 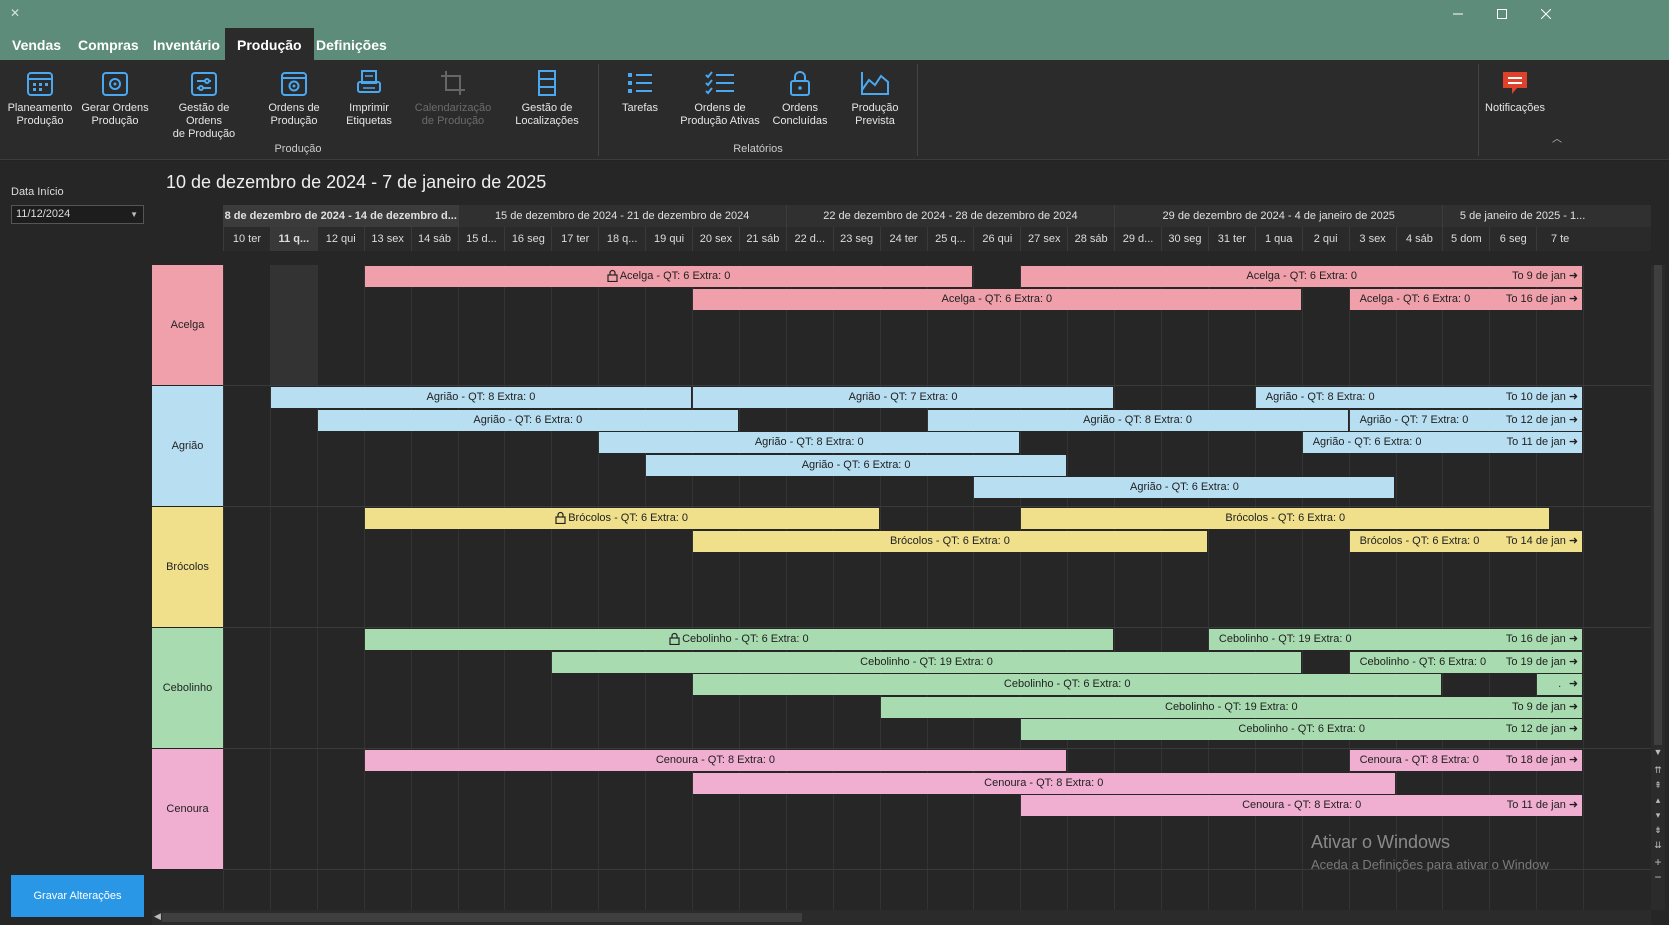 What do you see at coordinates (1658, 800) in the screenshot?
I see `scroll-up-icon: ▴` at bounding box center [1658, 800].